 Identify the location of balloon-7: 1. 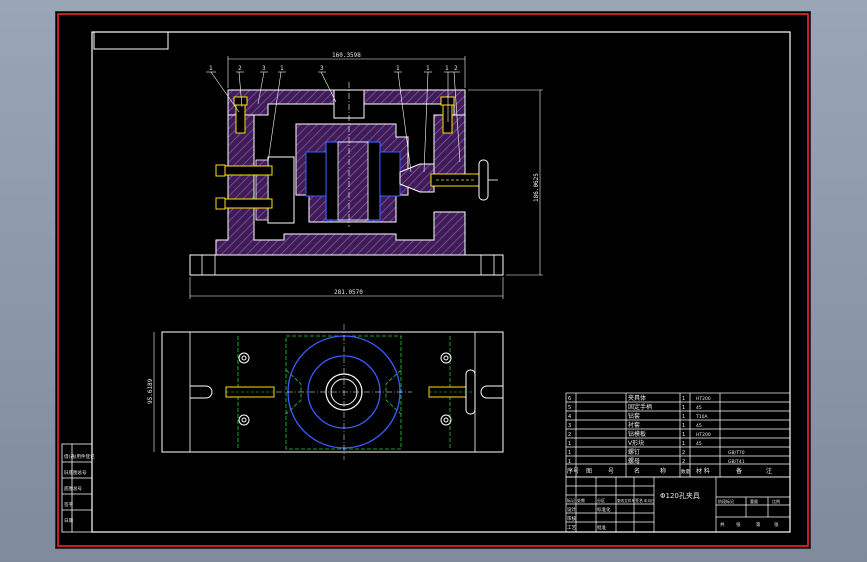
(428, 68).